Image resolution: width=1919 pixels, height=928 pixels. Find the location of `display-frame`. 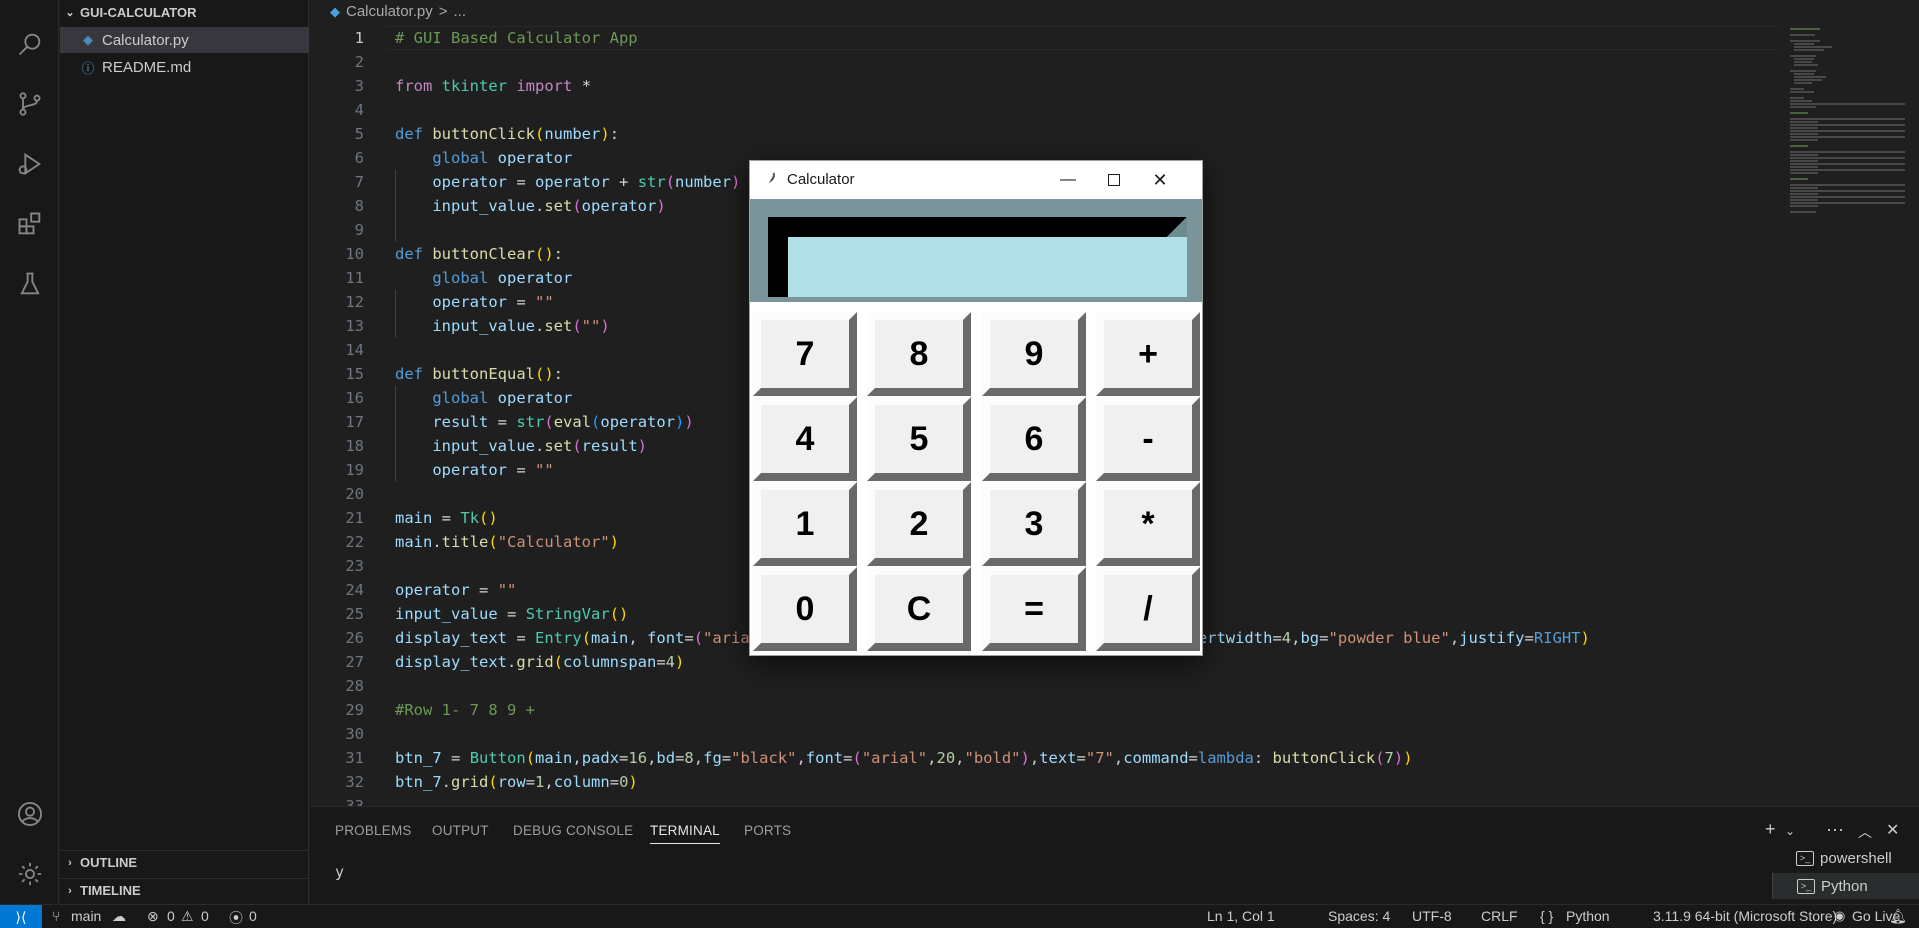

display-frame is located at coordinates (976, 250).